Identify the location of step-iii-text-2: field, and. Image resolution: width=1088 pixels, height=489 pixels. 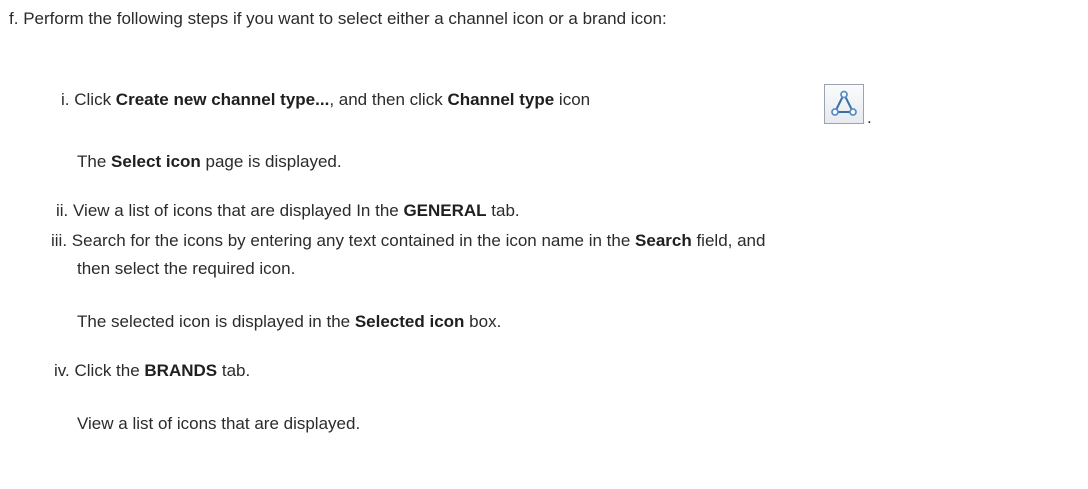
(728, 240).